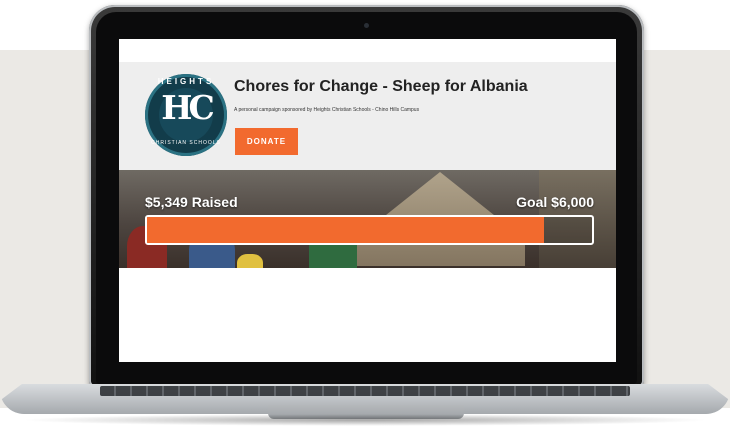 The image size is (730, 442). I want to click on page-title: Chores for Change - Sheep for Albania, so click(381, 86).